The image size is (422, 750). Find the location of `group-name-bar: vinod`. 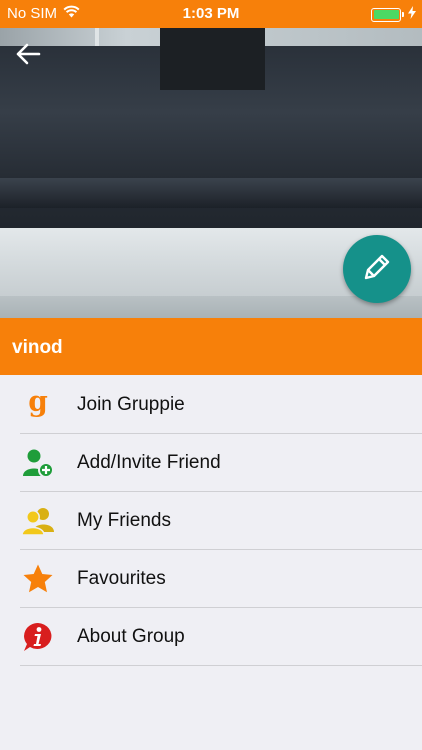

group-name-bar: vinod is located at coordinates (211, 346).